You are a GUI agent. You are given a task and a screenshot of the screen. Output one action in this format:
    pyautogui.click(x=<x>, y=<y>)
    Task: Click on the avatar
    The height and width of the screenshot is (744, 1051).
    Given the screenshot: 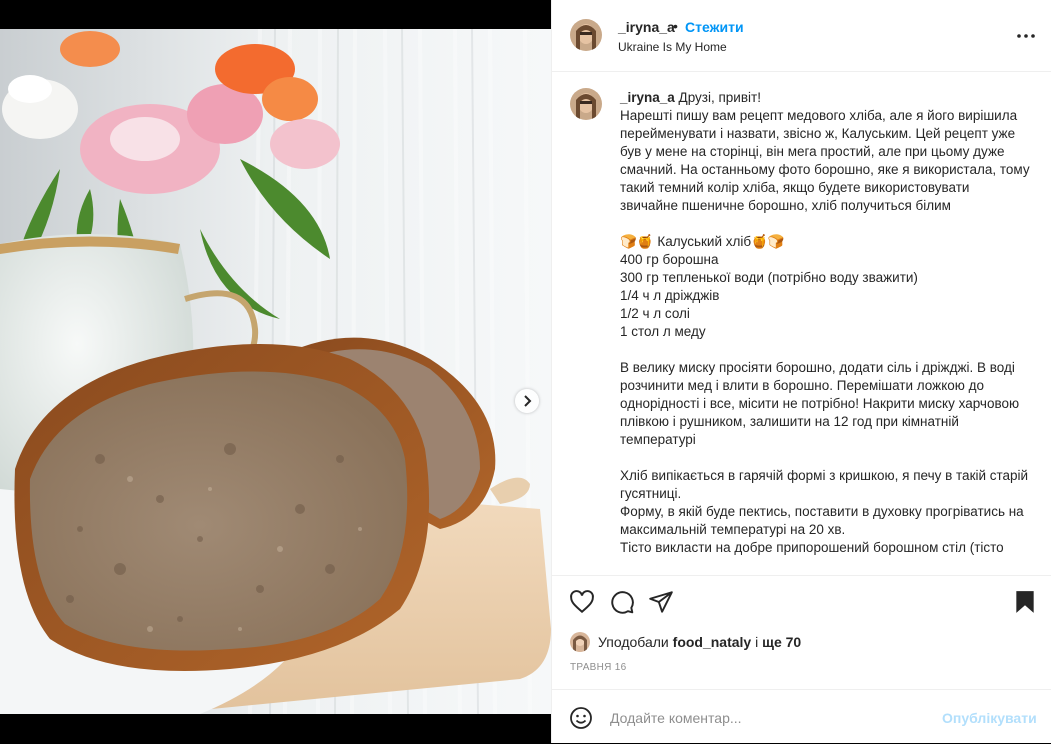 What is the action you would take?
    pyautogui.click(x=586, y=35)
    